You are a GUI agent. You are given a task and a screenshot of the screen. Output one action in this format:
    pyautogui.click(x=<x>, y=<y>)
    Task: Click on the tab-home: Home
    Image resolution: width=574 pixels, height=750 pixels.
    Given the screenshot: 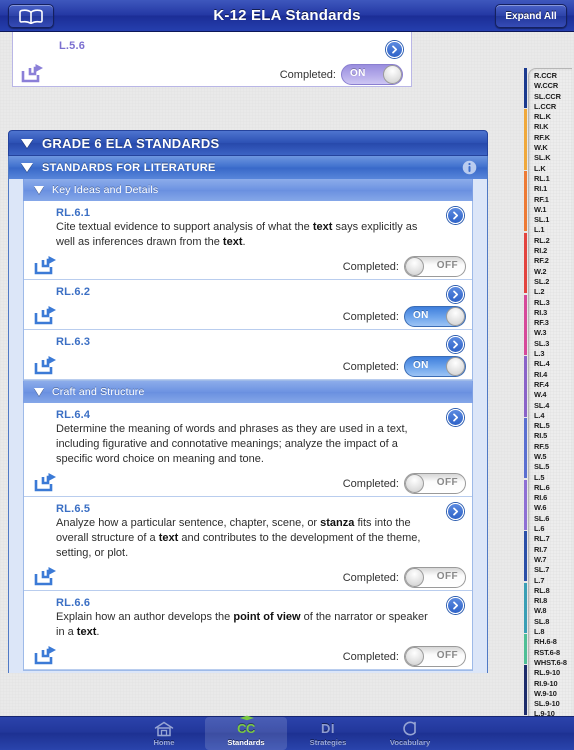 What is the action you would take?
    pyautogui.click(x=164, y=733)
    